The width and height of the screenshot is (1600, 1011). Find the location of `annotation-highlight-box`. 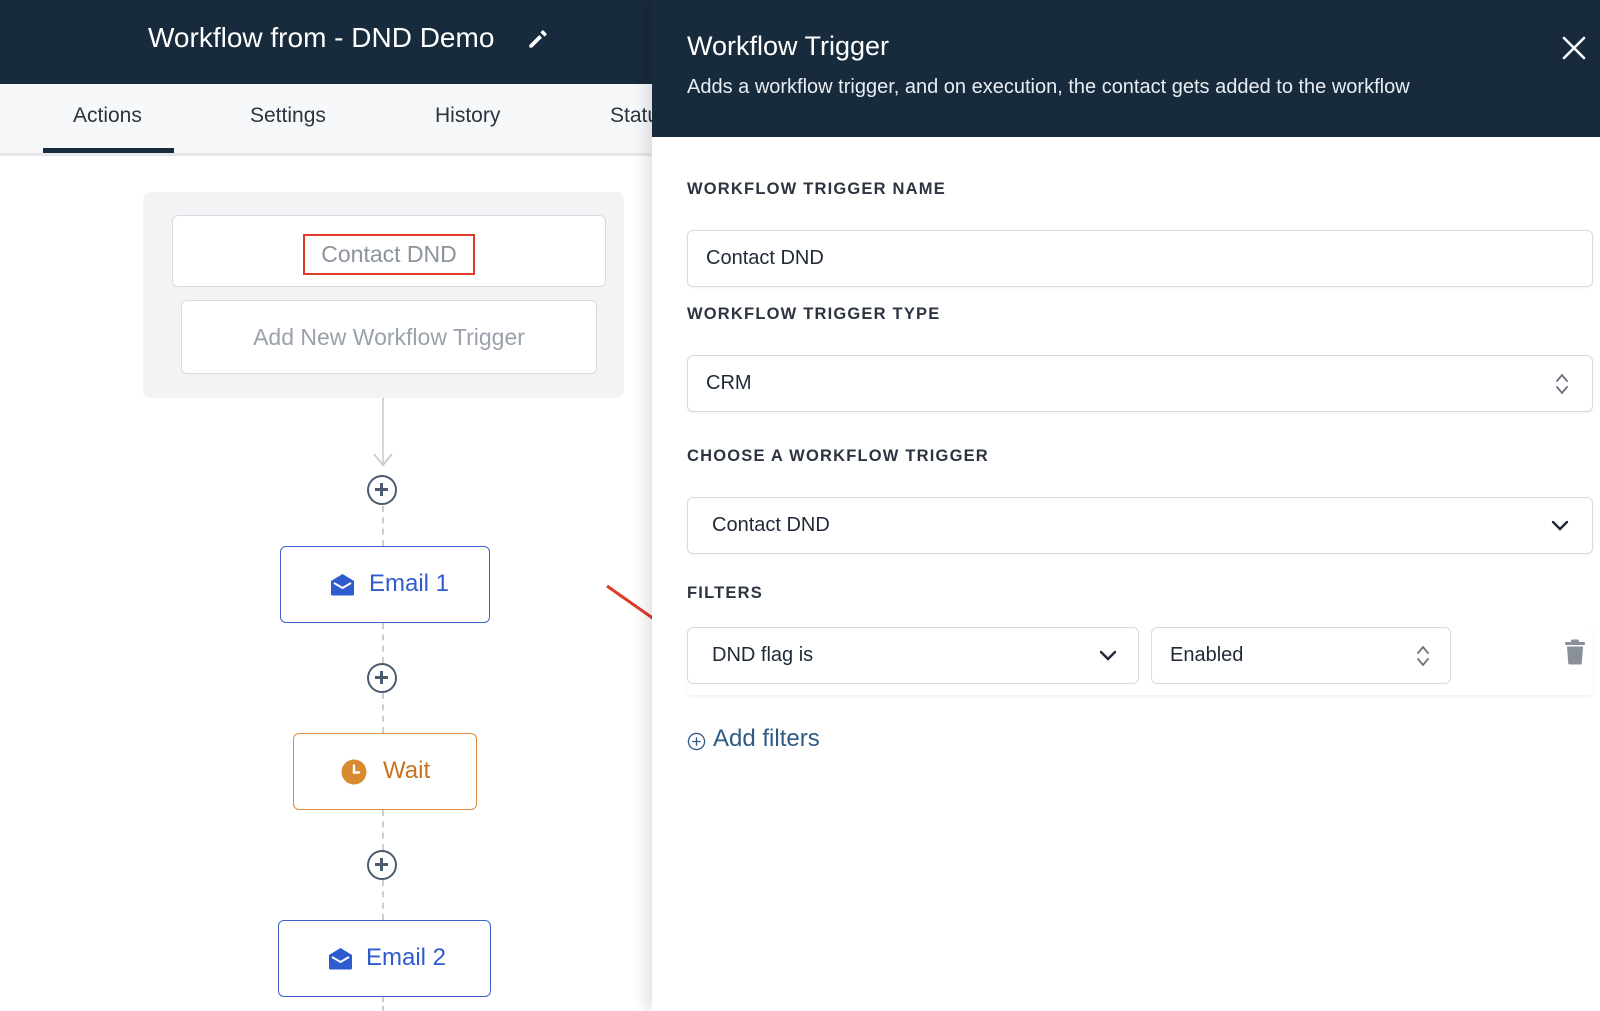

annotation-highlight-box is located at coordinates (389, 254).